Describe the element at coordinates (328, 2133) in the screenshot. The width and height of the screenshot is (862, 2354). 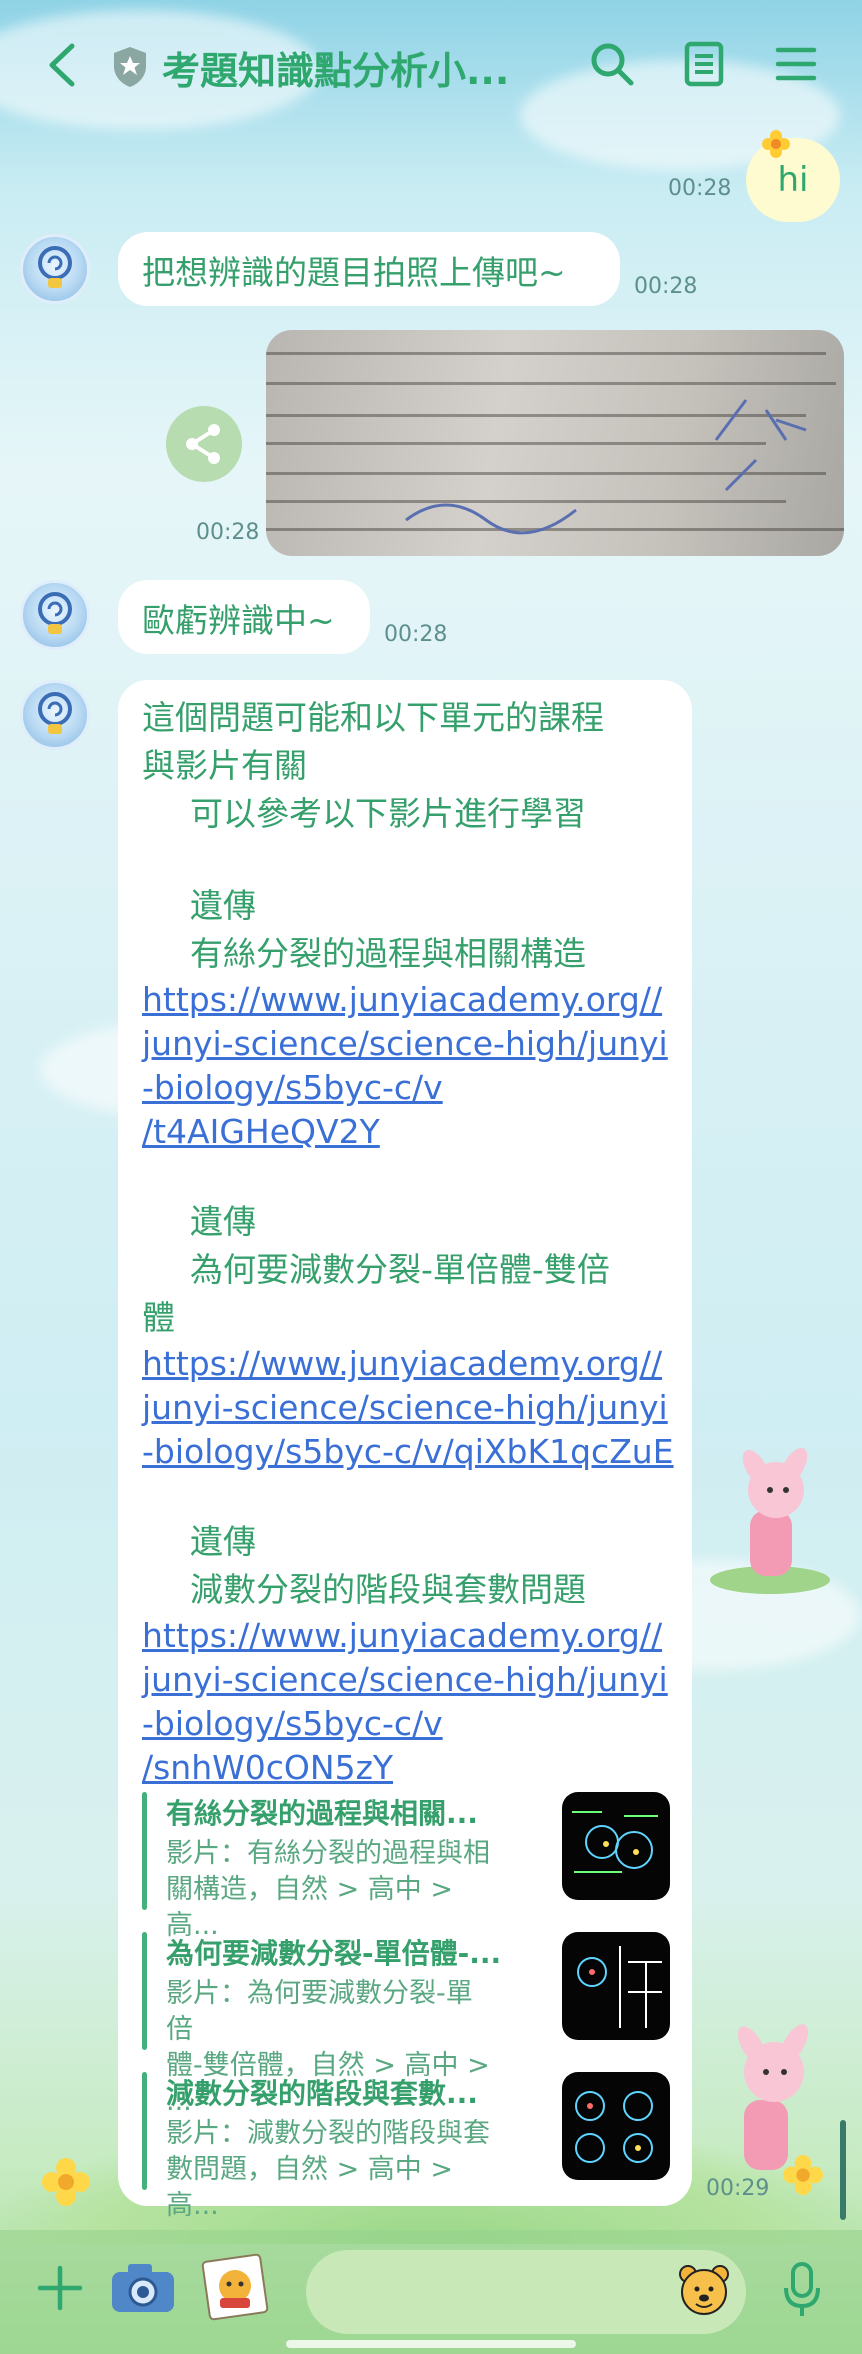
I see `card-description-line: 影片：減數分裂的階段與套` at that location.